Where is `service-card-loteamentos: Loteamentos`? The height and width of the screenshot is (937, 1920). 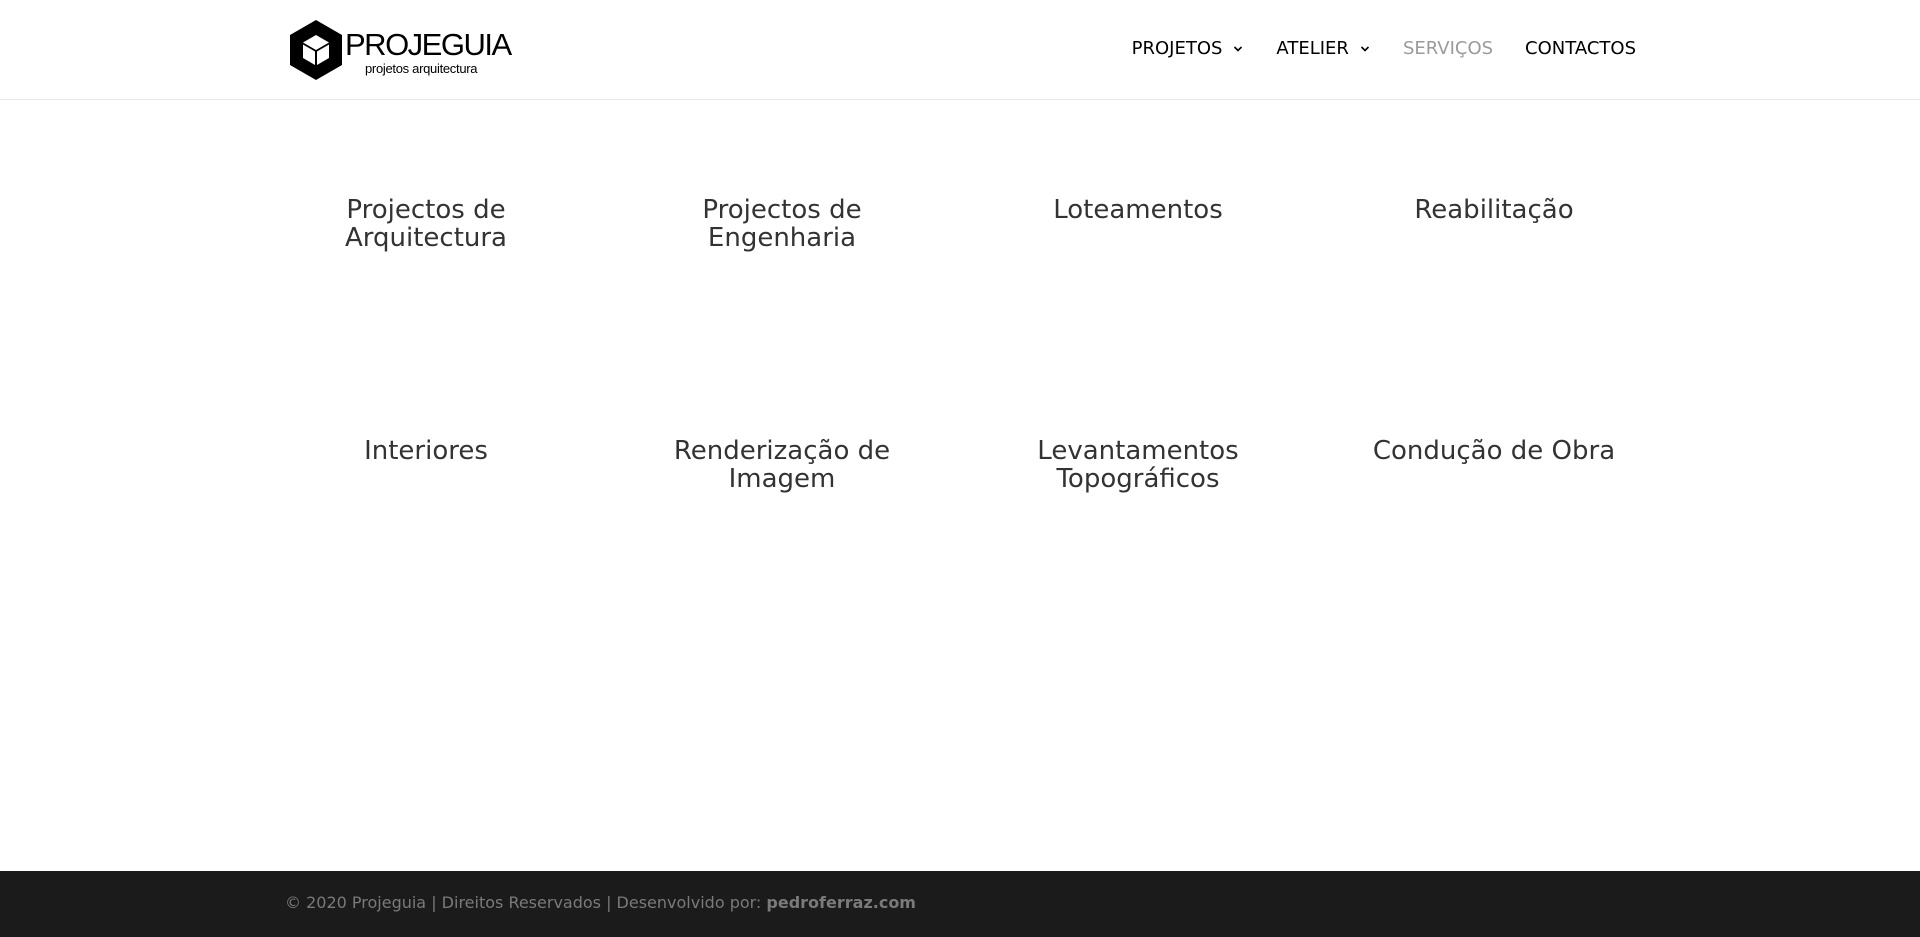 service-card-loteamentos: Loteamentos is located at coordinates (1138, 210).